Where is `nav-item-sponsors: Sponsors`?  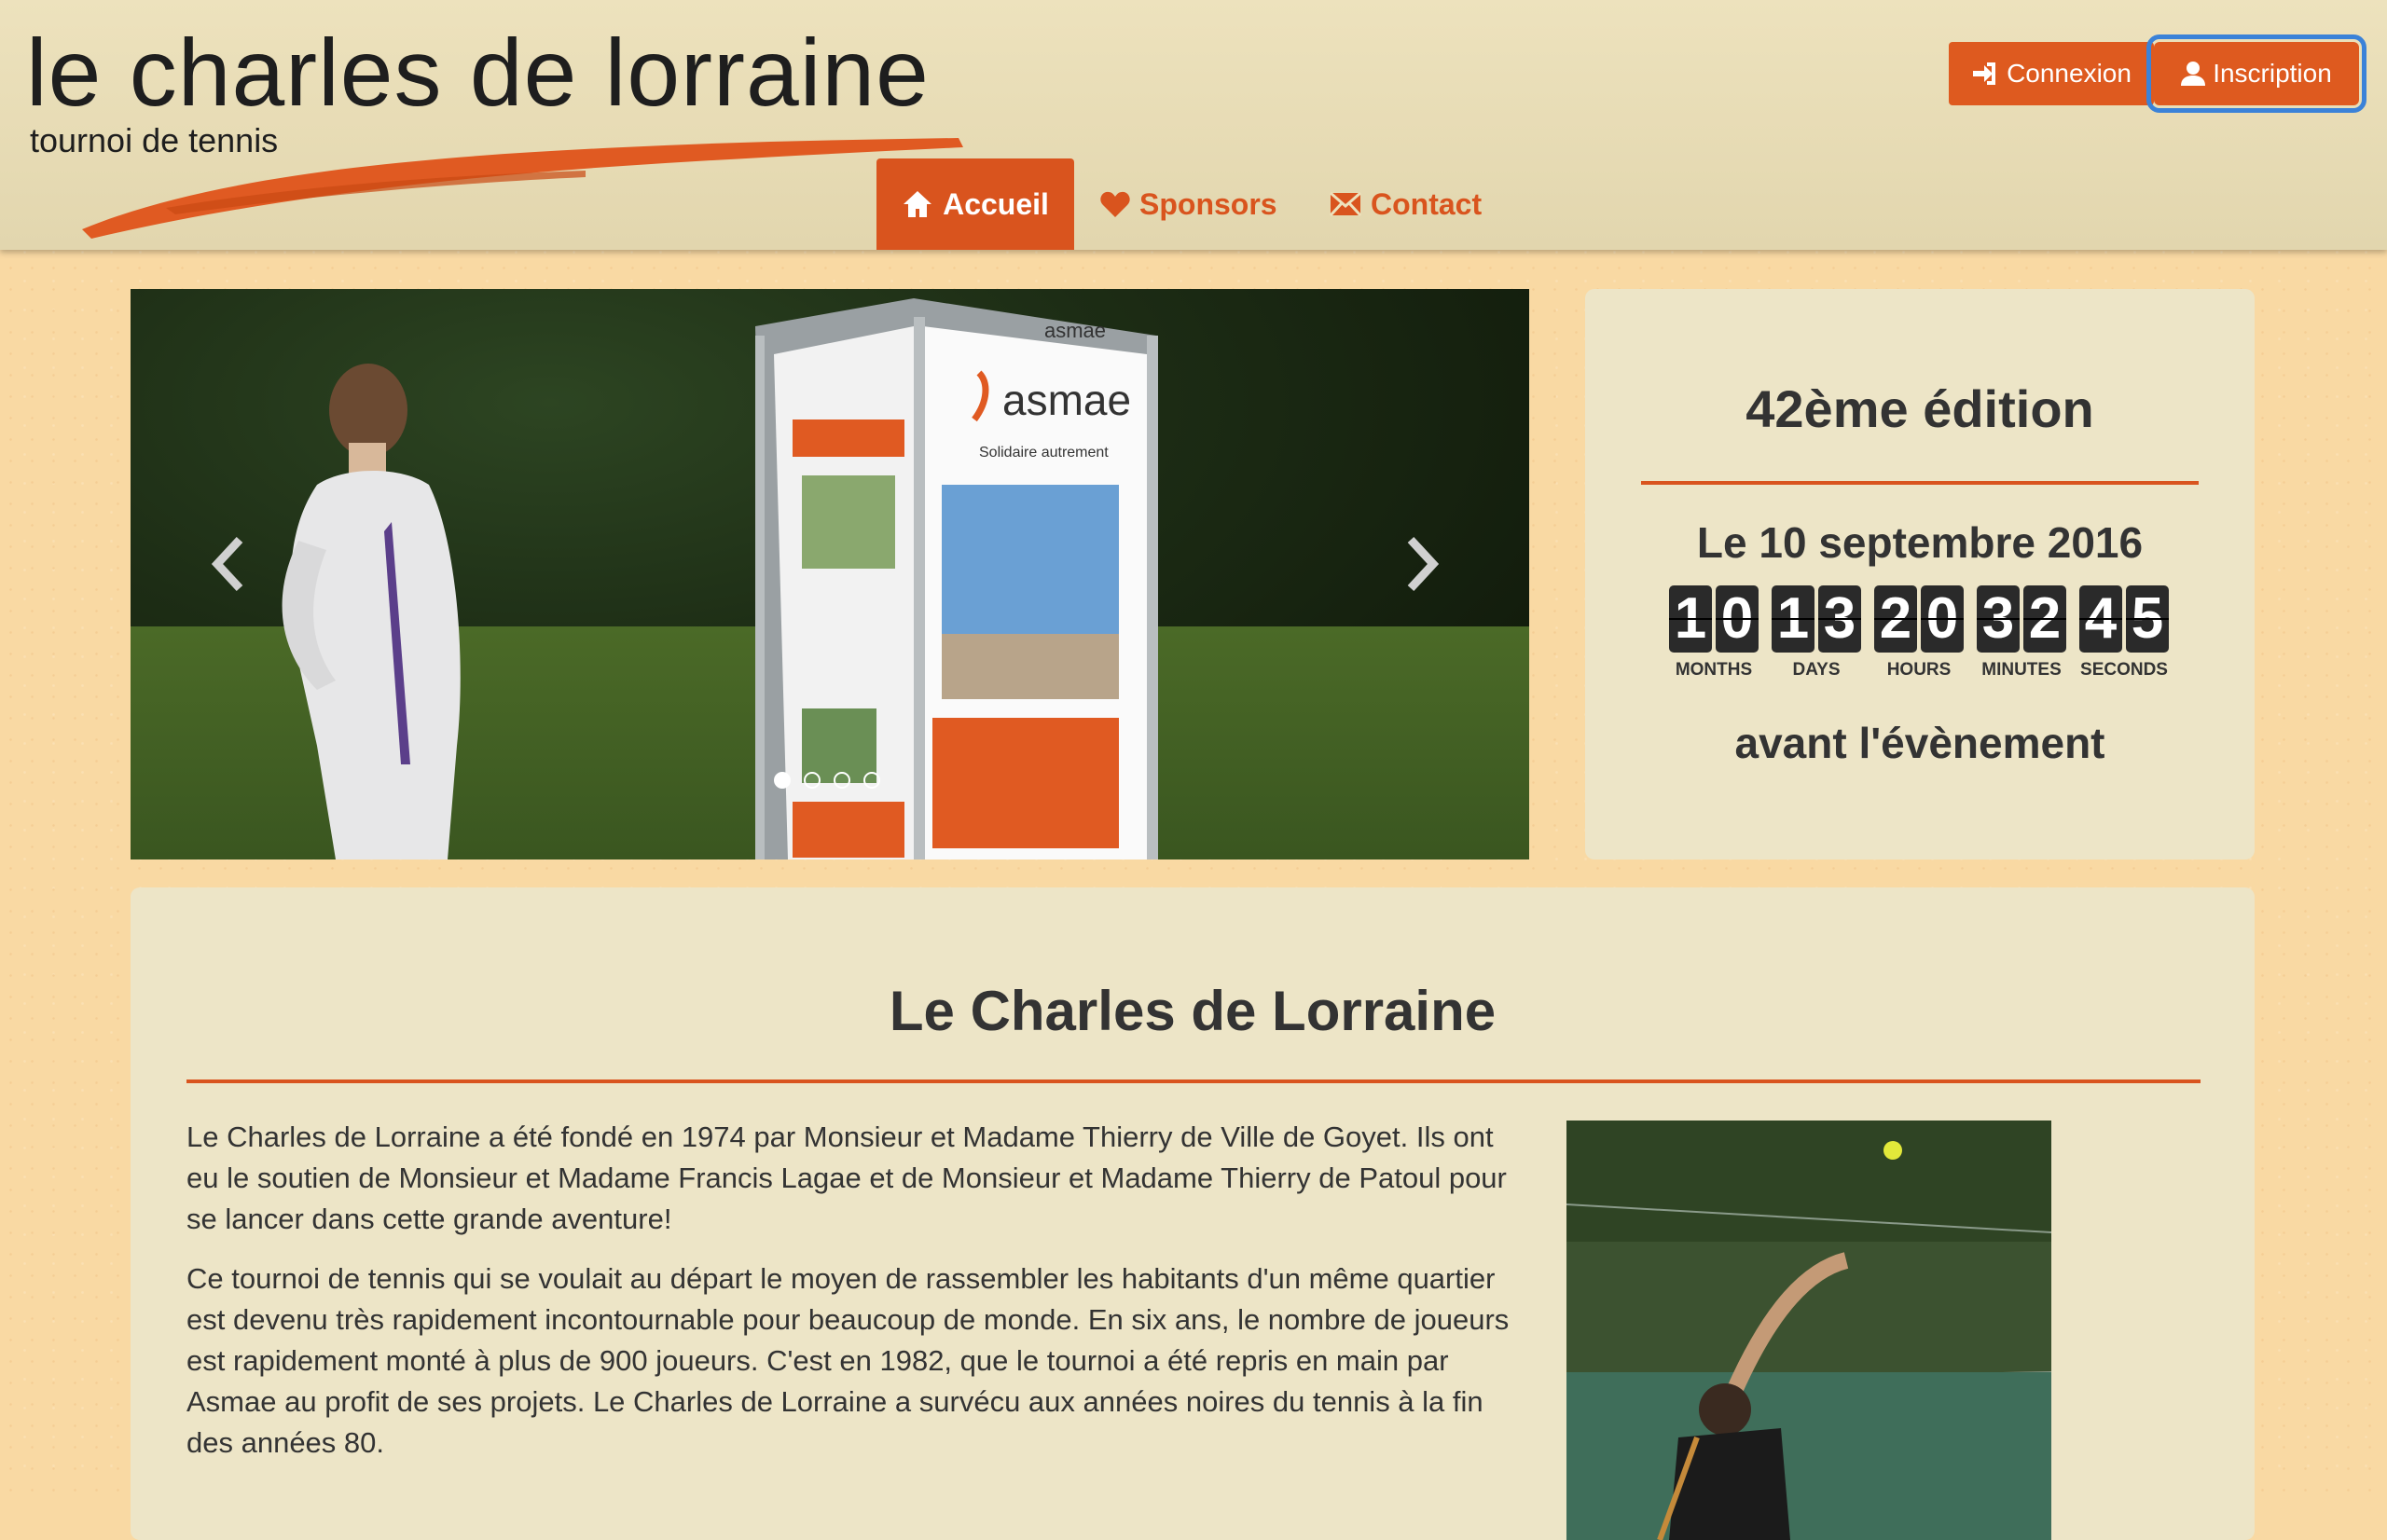
nav-item-sponsors: Sponsors is located at coordinates (1188, 204).